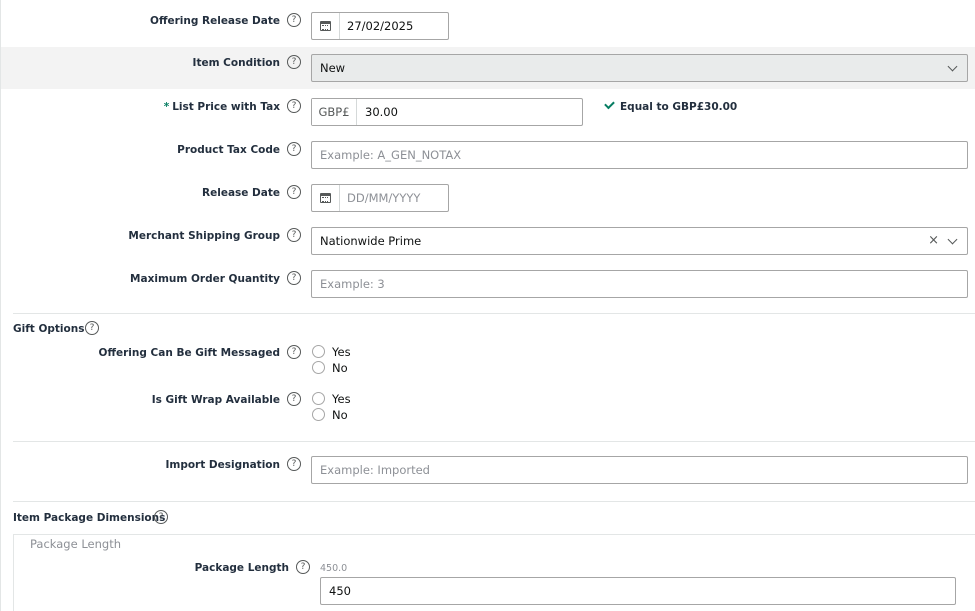  What do you see at coordinates (222, 465) in the screenshot?
I see `import-designation-label: Import Designation` at bounding box center [222, 465].